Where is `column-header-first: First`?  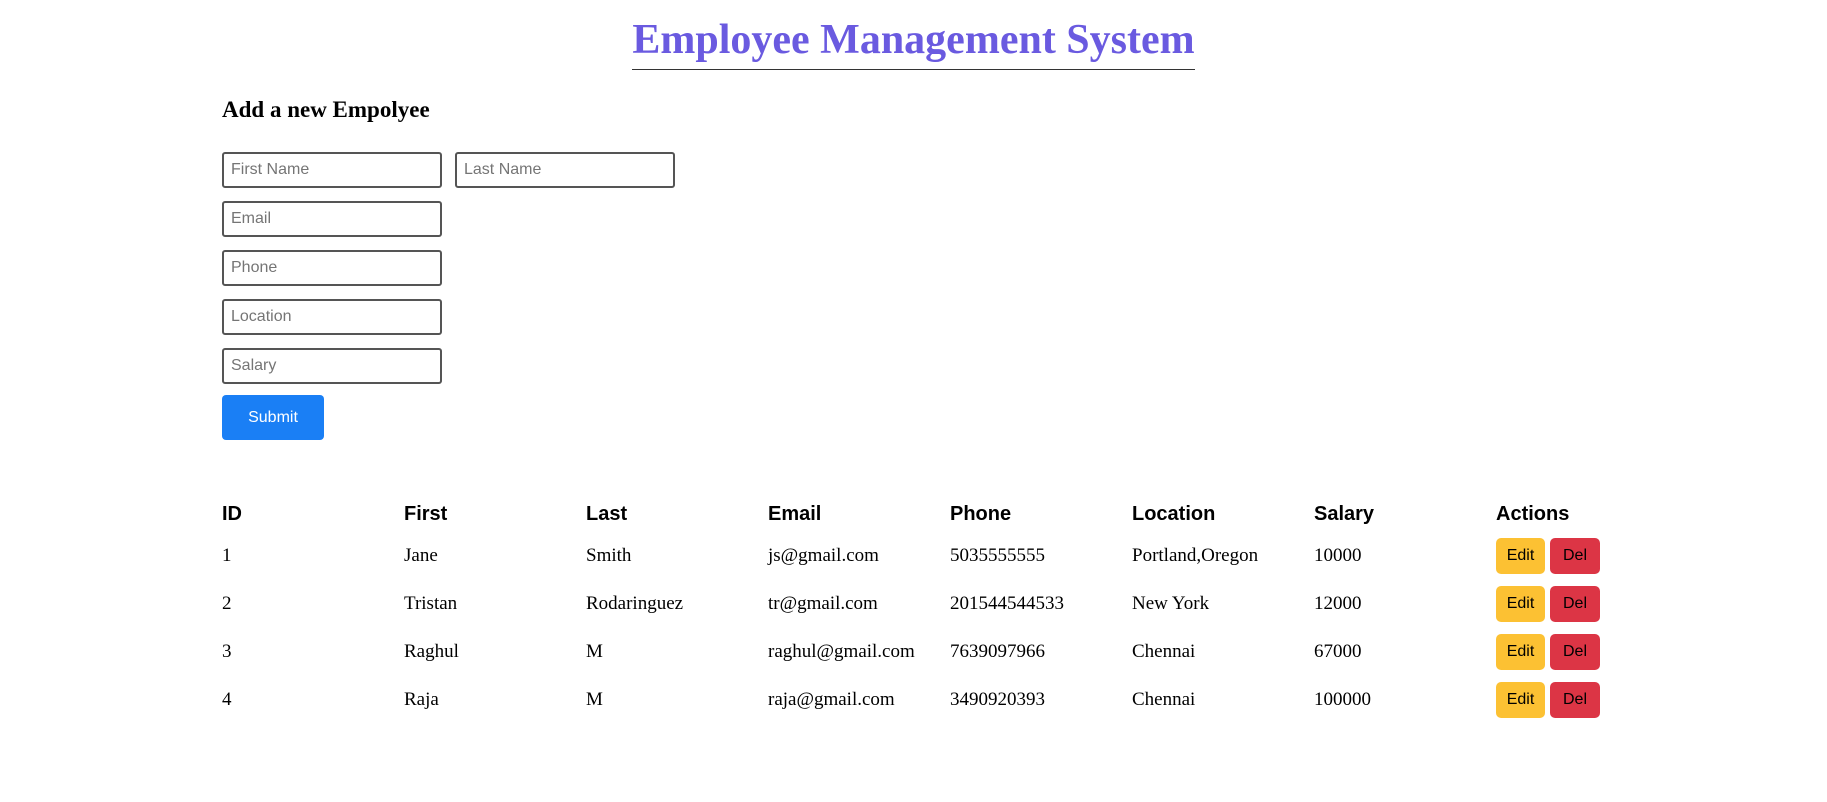
column-header-first: First is located at coordinates (426, 513).